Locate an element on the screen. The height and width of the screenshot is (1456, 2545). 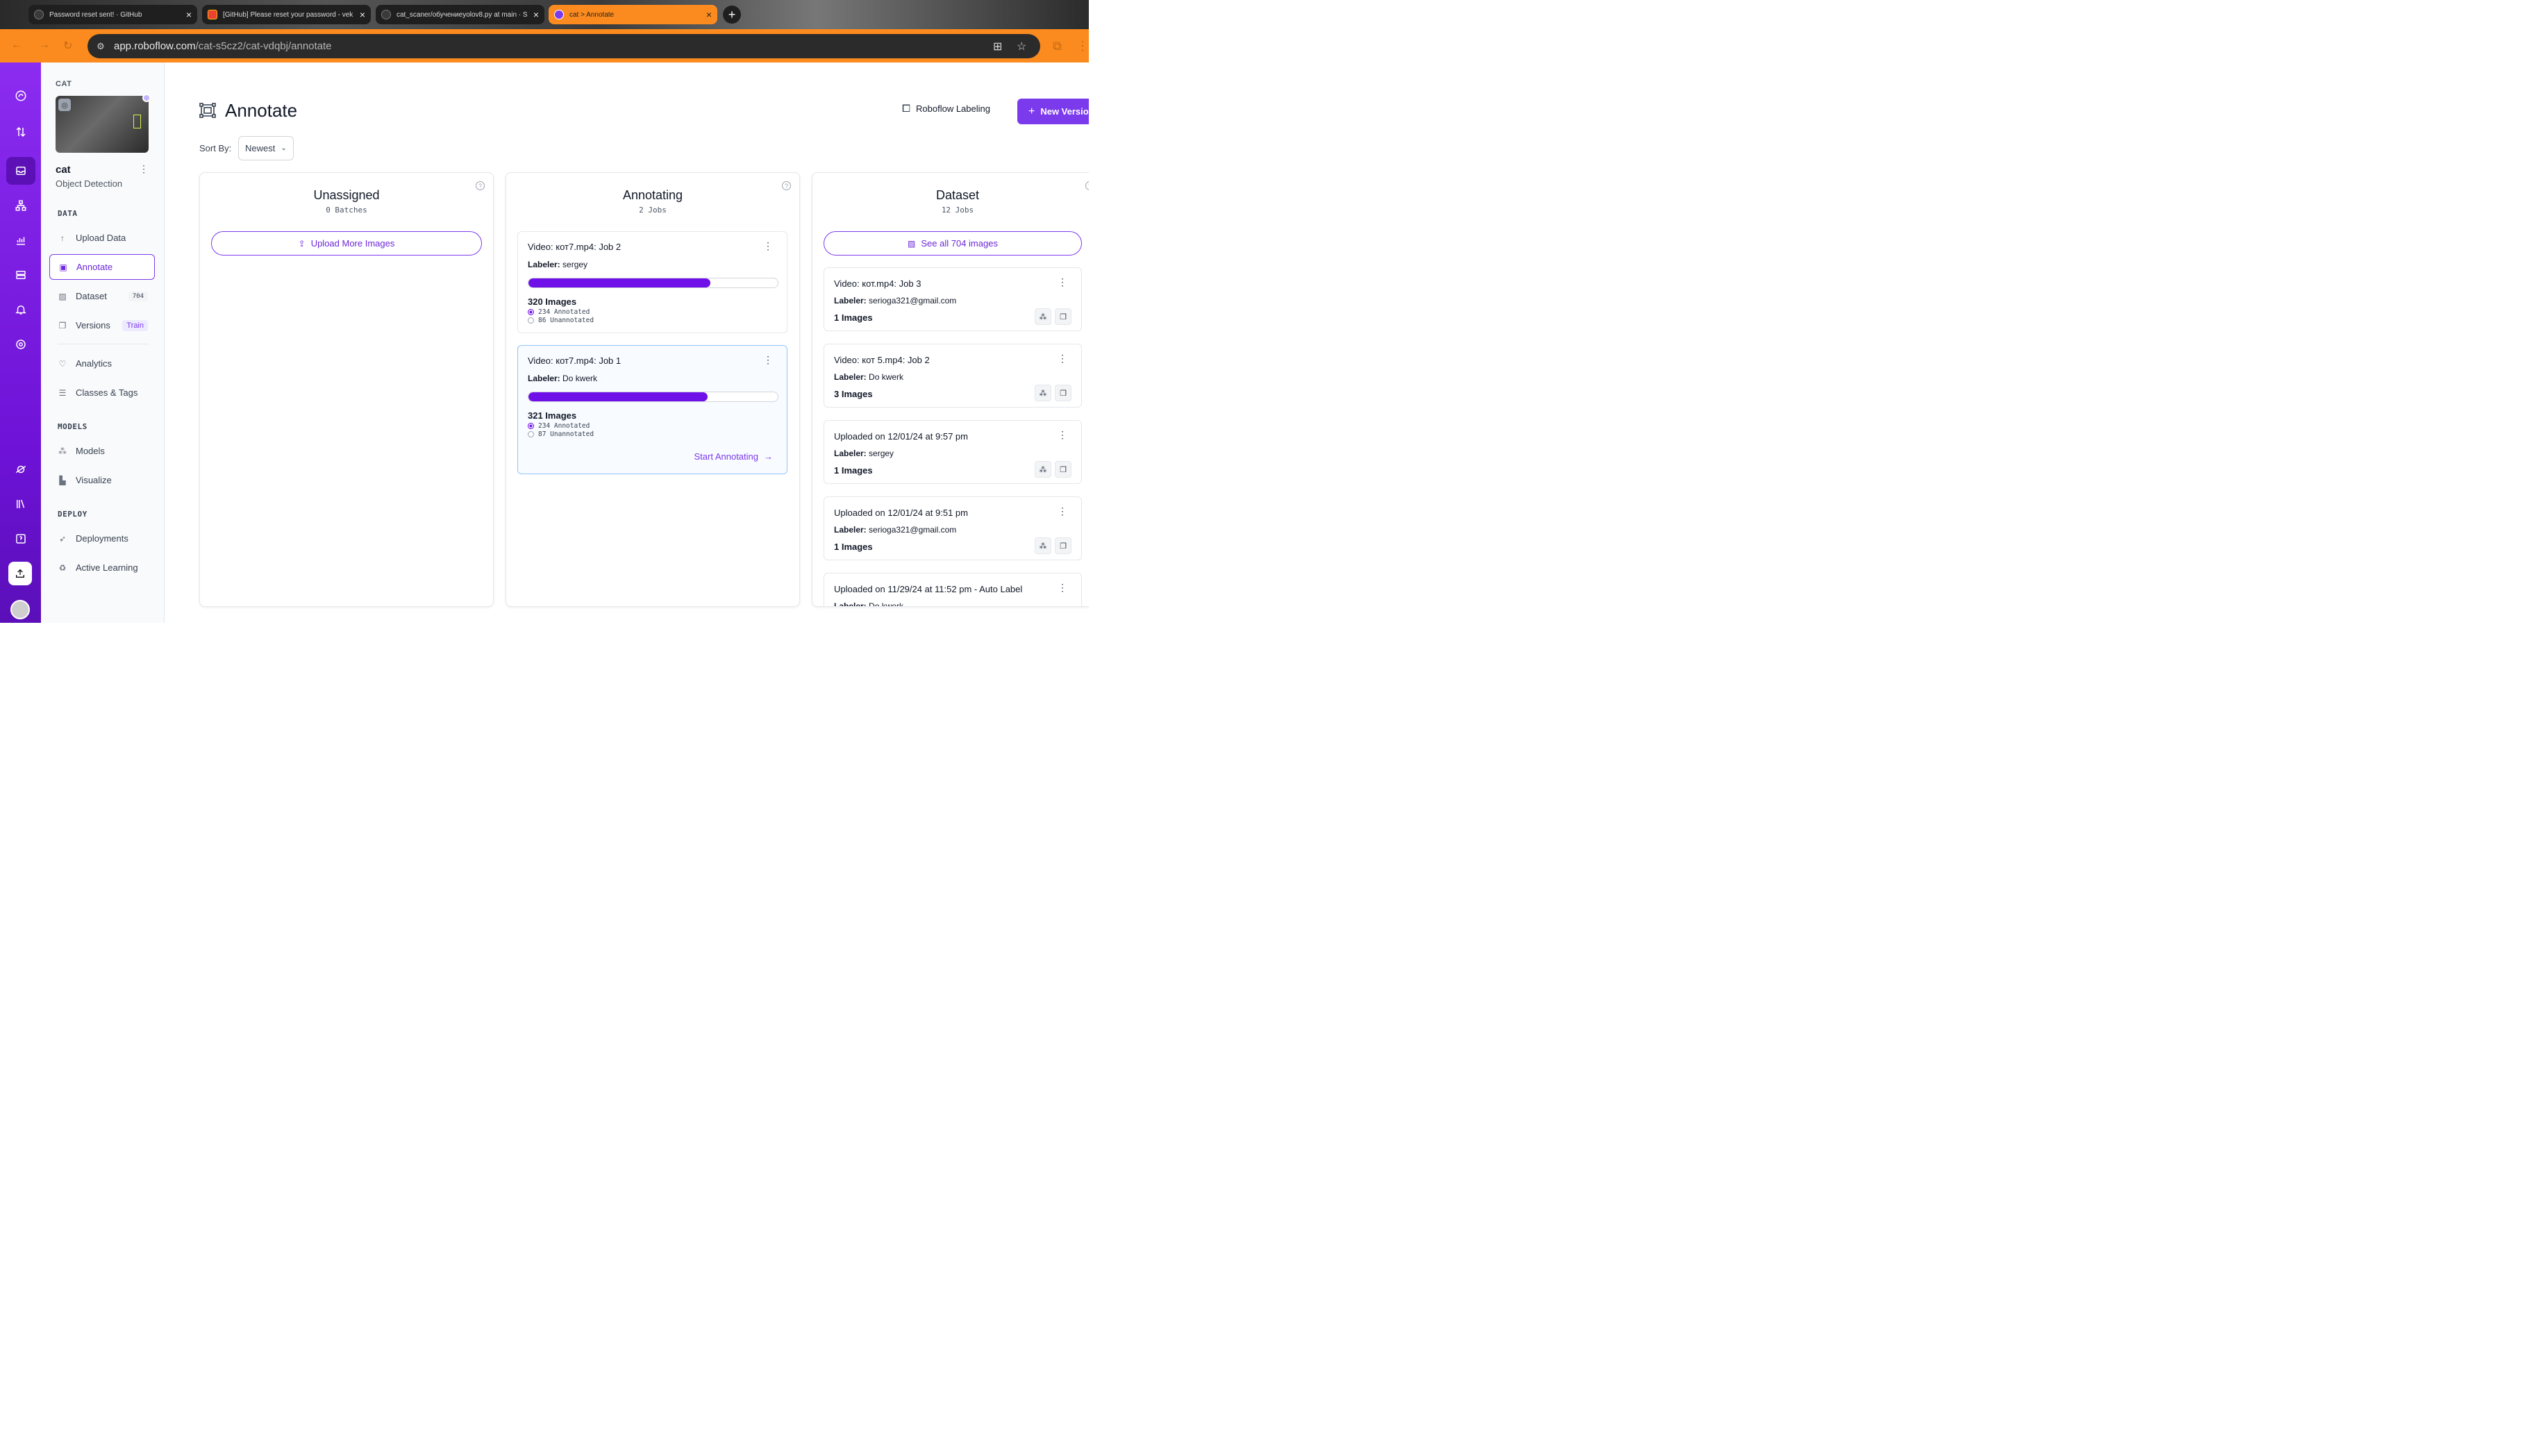
sidebar-item-label: Deployments is located at coordinates (102, 538).